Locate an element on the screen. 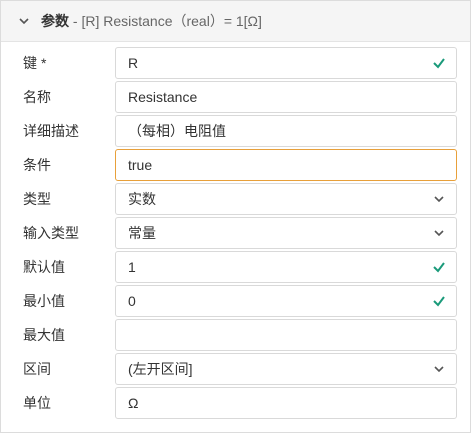 This screenshot has width=471, height=433. max-row: 最大值 is located at coordinates (235, 335).